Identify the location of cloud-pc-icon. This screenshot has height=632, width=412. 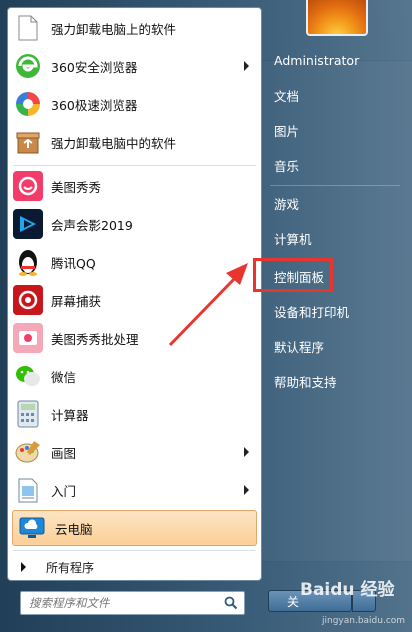
(32, 528).